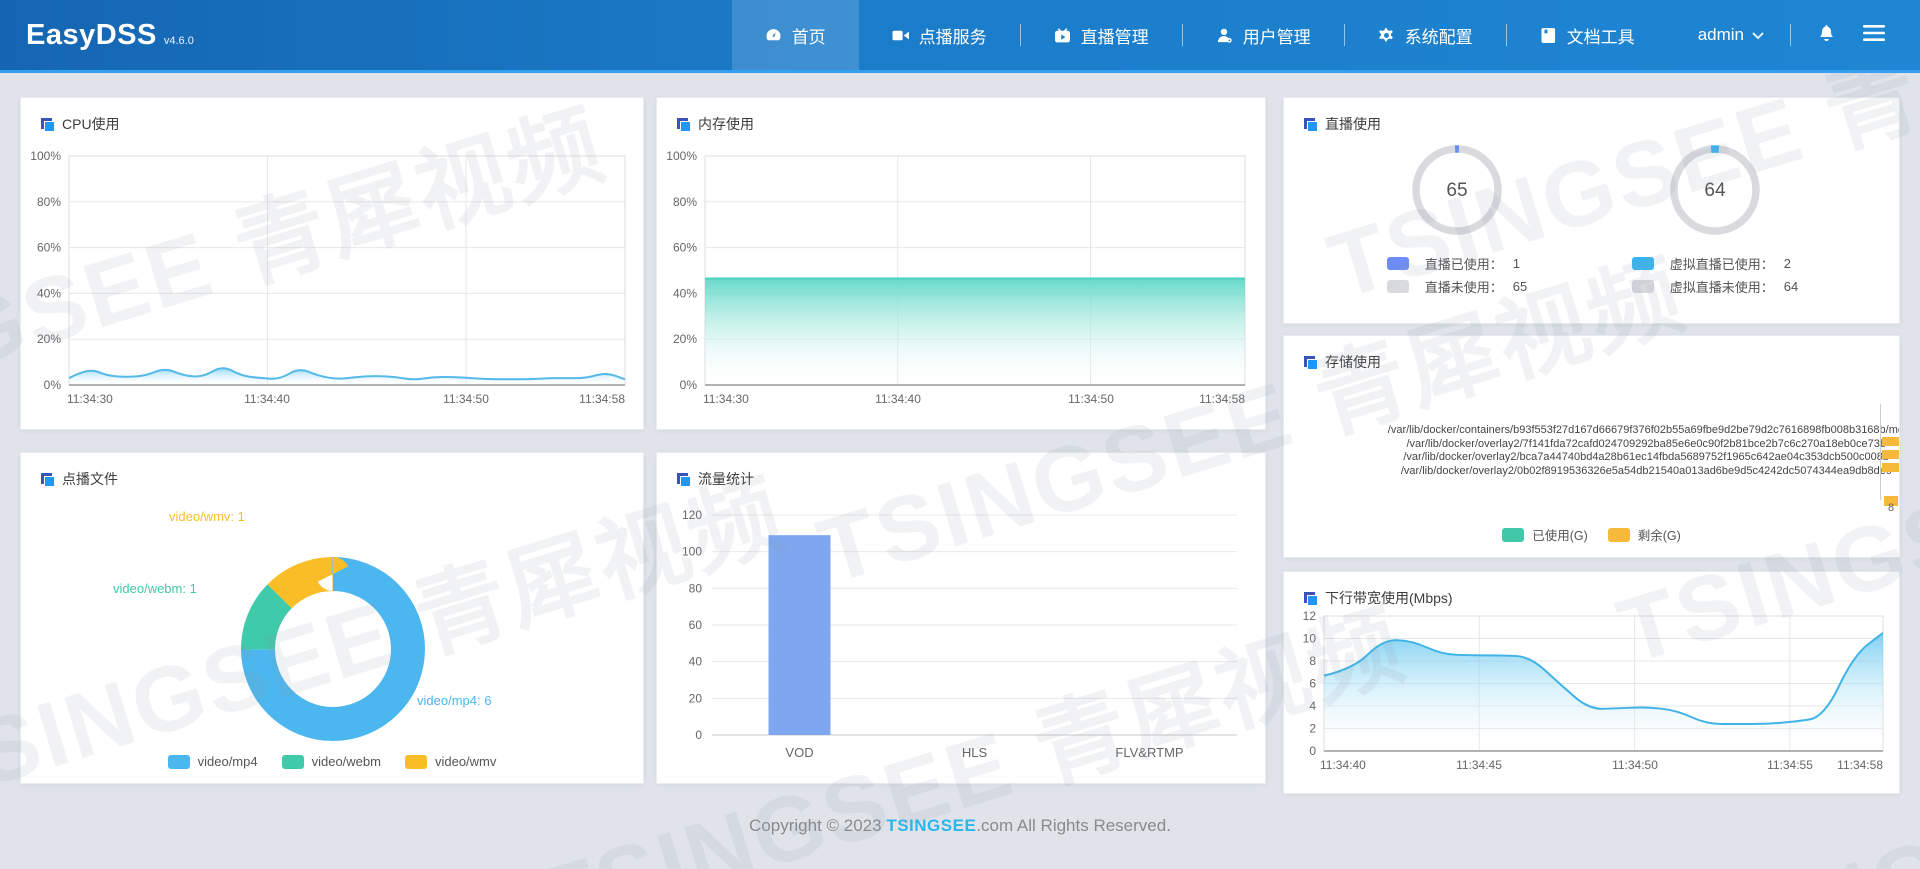  What do you see at coordinates (1790, 765) in the screenshot?
I see `svg-text: 11:34:55` at bounding box center [1790, 765].